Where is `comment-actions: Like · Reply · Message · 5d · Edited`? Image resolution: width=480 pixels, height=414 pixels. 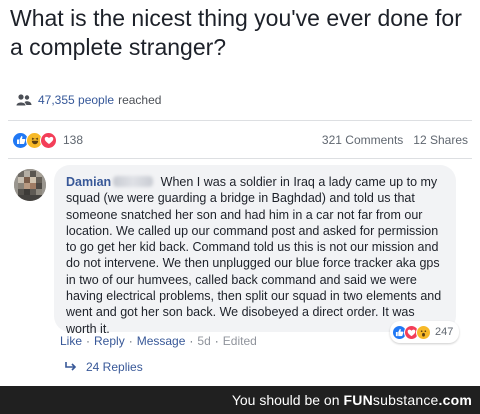 comment-actions: Like · Reply · Message · 5d · Edited is located at coordinates (158, 341).